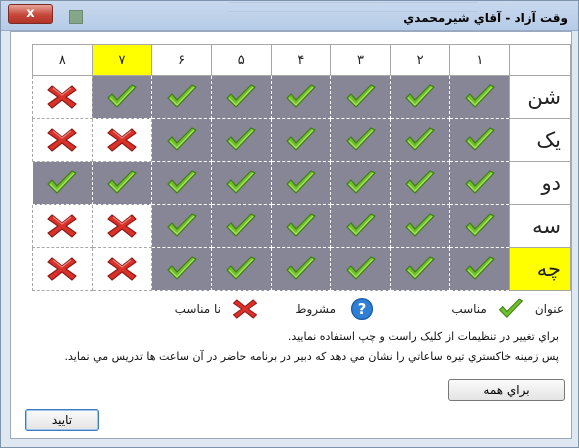 The width and height of the screenshot is (579, 448). I want to click on close-button: x, so click(30, 14).